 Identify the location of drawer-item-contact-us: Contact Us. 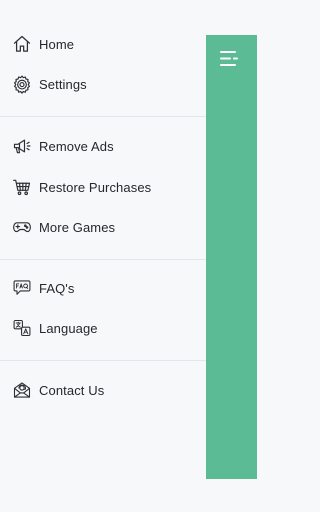
(58, 390).